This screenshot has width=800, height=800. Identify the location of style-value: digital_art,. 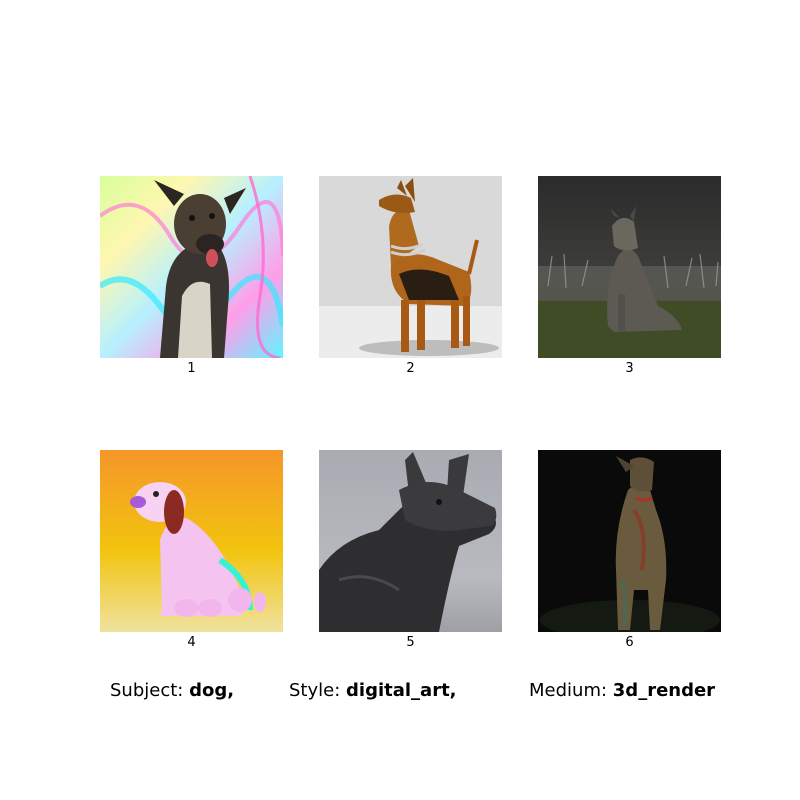
(401, 690).